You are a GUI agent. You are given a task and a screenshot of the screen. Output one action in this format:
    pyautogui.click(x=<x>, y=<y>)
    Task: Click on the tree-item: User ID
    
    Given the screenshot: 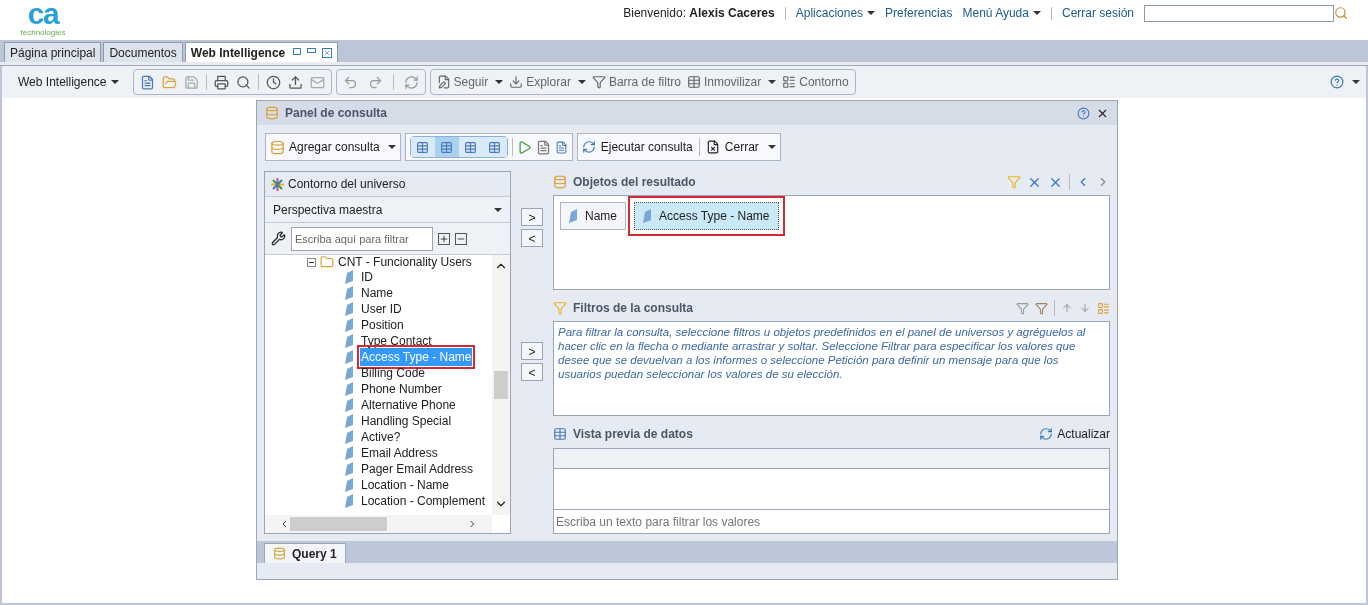 What is the action you would take?
    pyautogui.click(x=381, y=309)
    